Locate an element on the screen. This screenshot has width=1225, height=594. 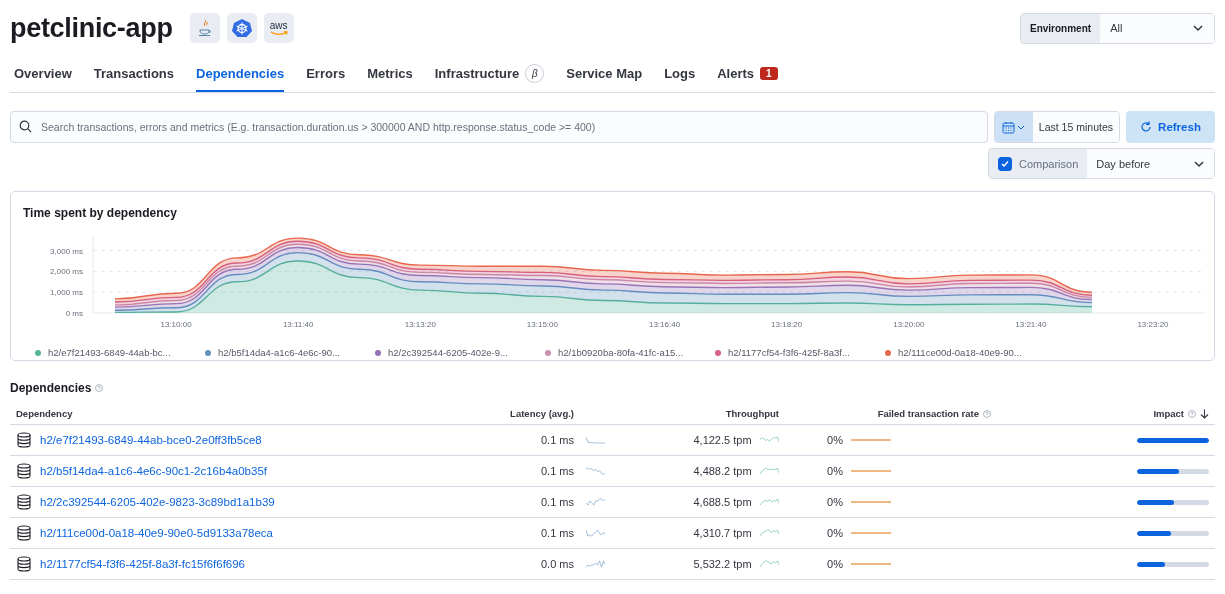
x-axis-label: 13:20:00 is located at coordinates (909, 324).